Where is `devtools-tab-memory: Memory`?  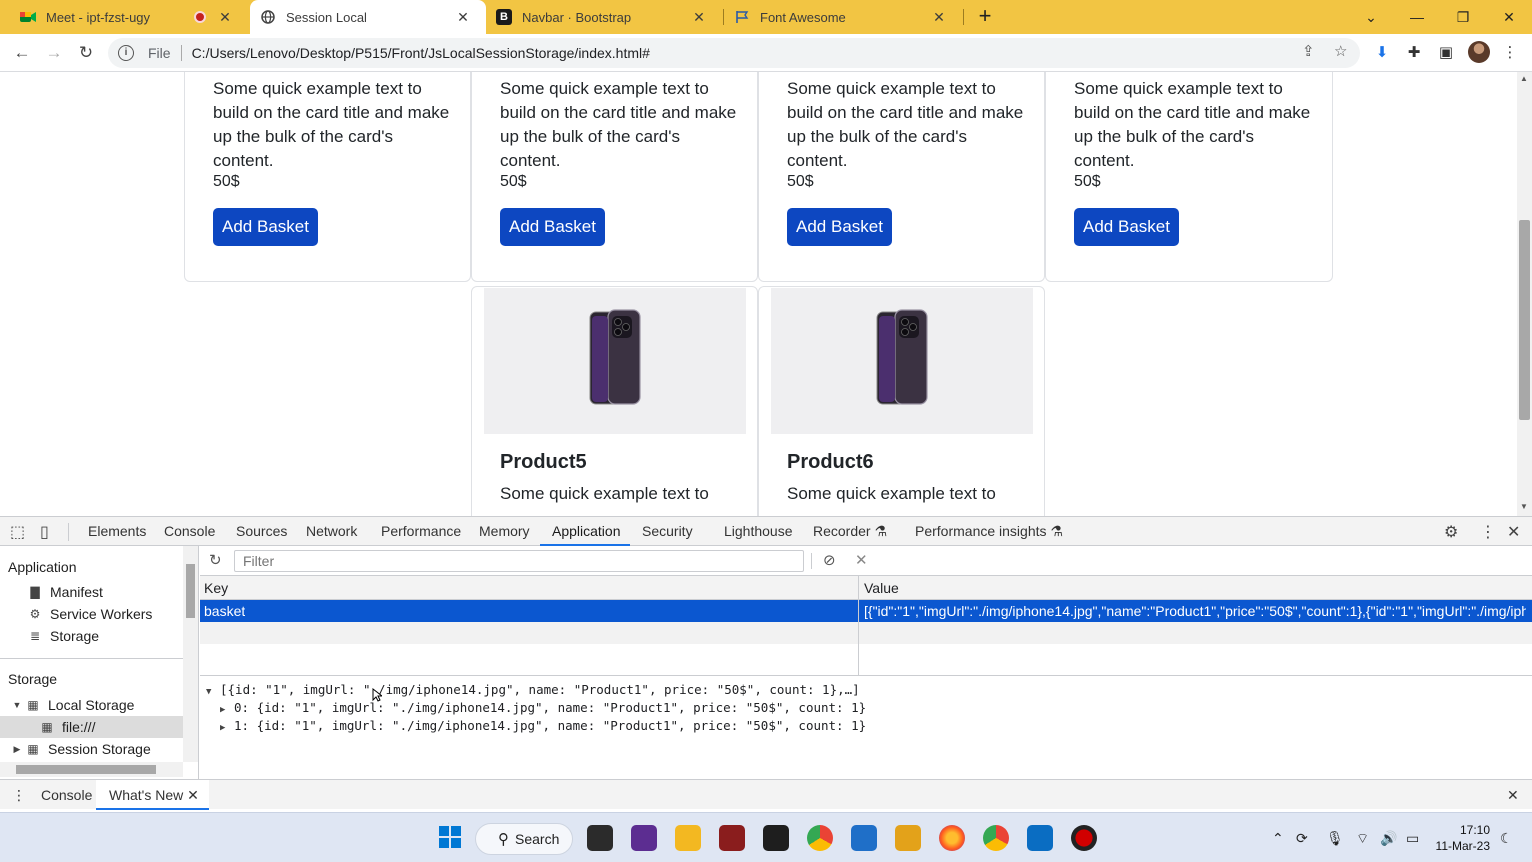
devtools-tab-memory: Memory is located at coordinates (504, 531).